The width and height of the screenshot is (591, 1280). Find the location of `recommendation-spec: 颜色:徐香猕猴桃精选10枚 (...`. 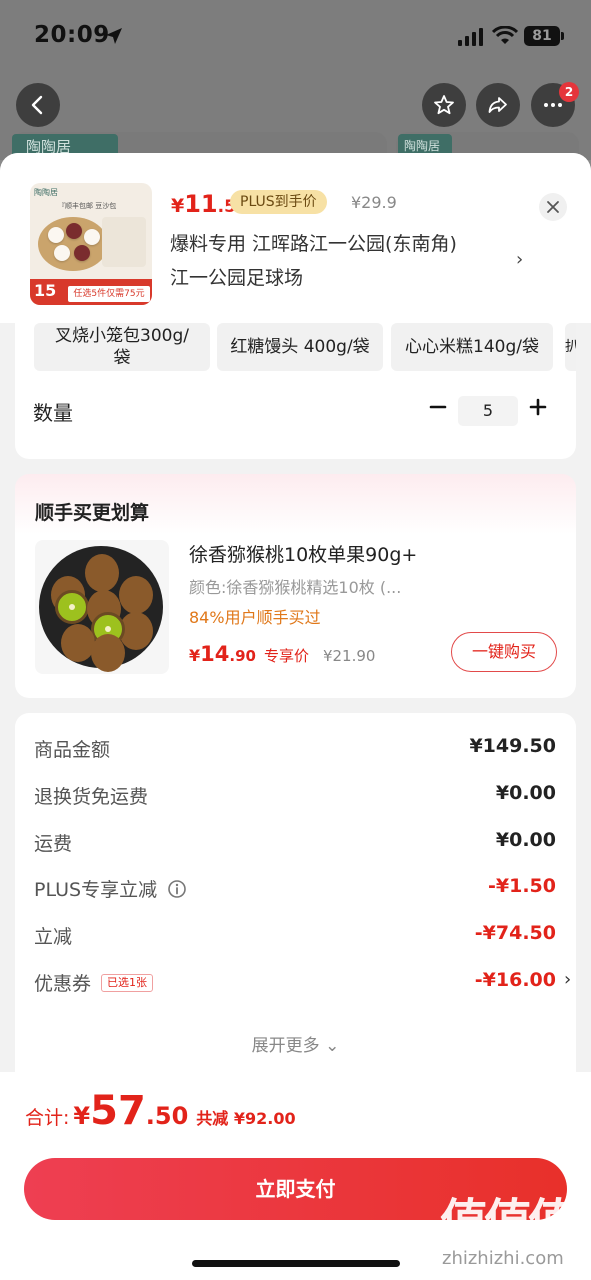

recommendation-spec: 颜色:徐香猕猴桃精选10枚 (... is located at coordinates (295, 587).